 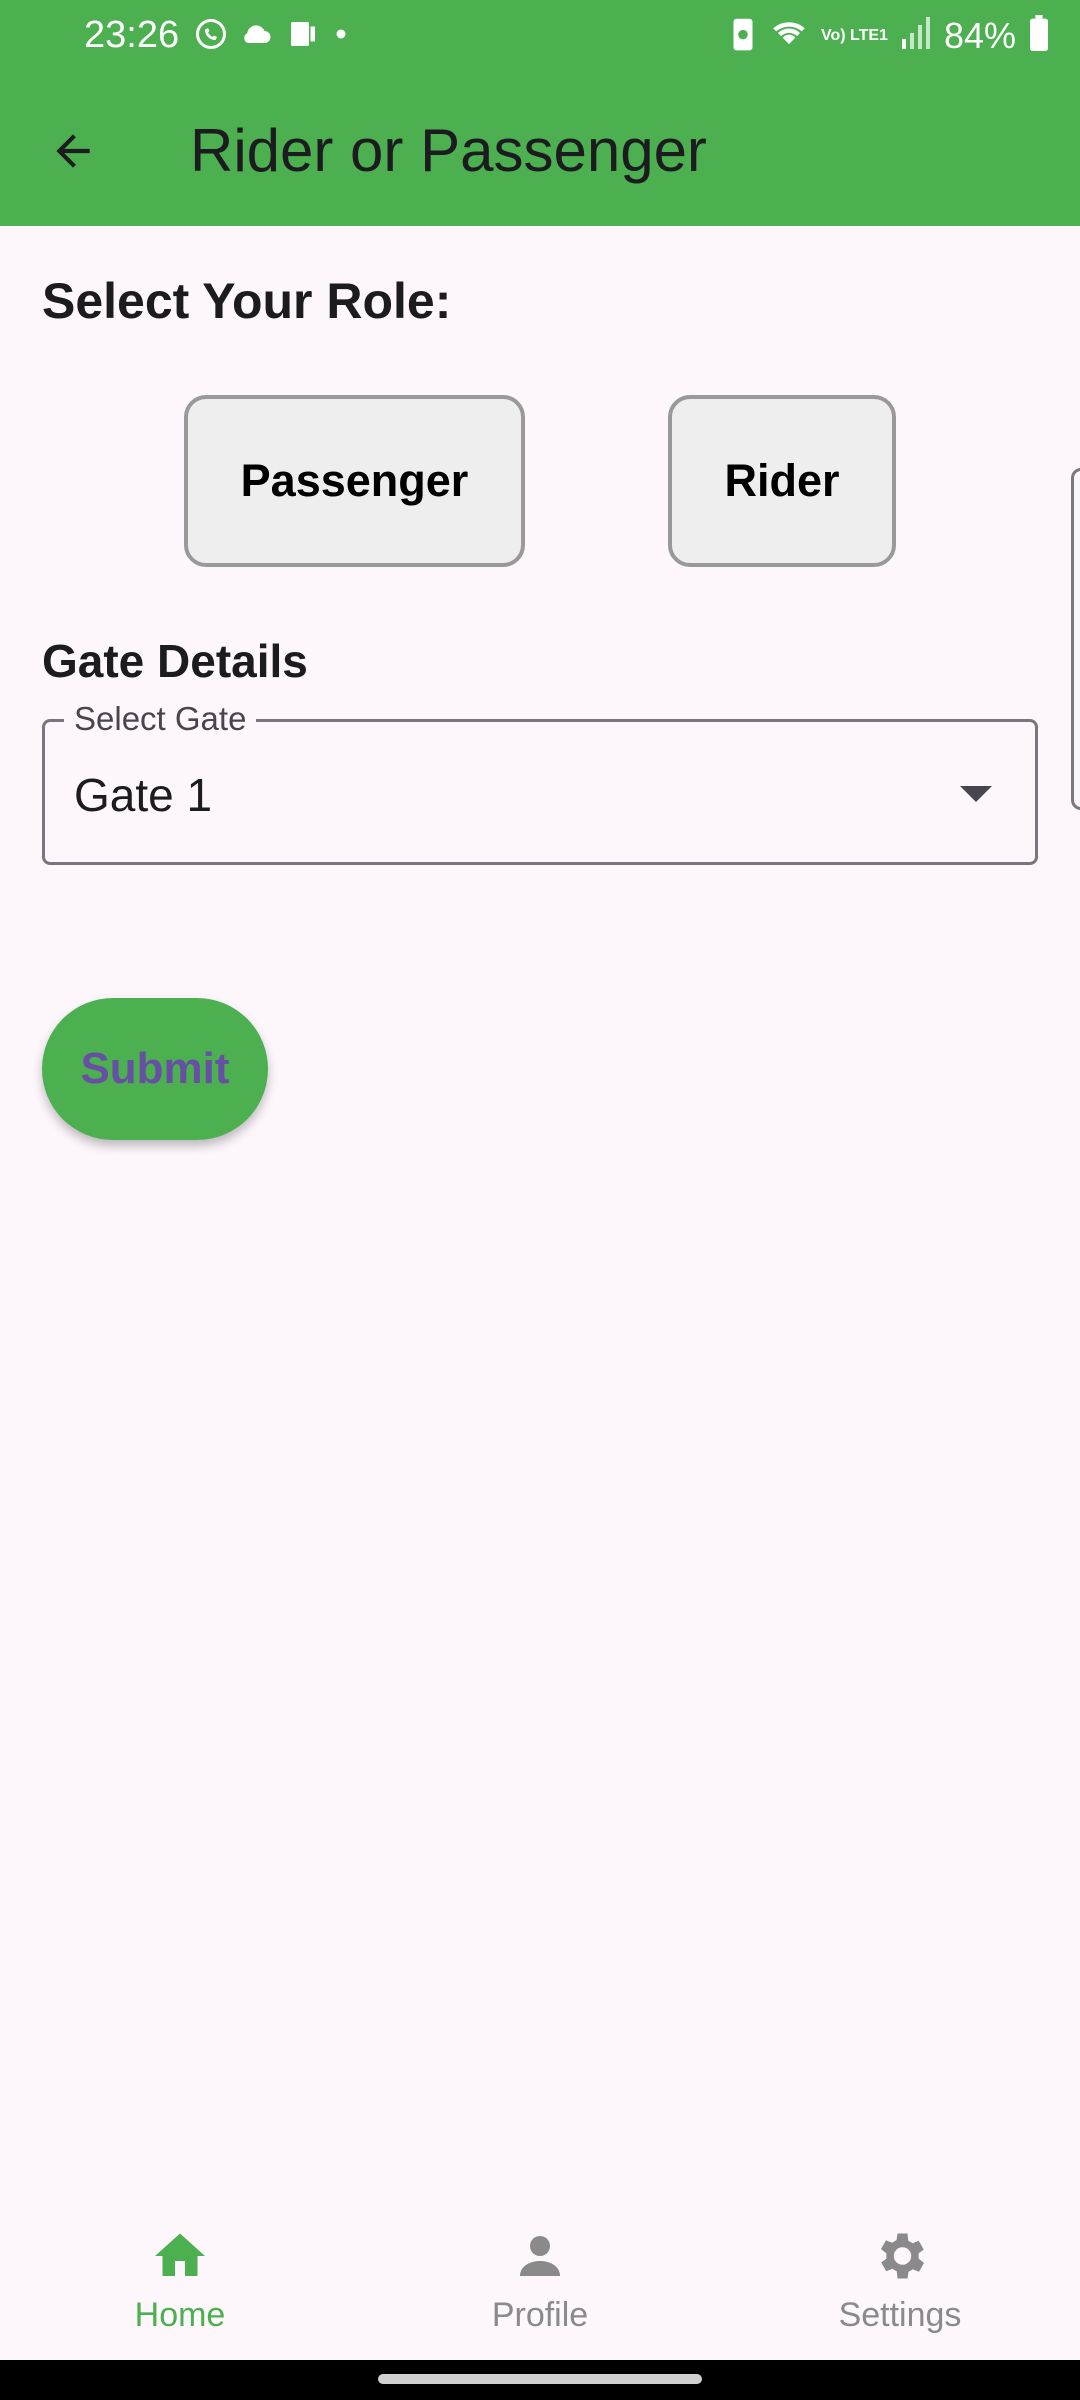 I want to click on whatsapp-icon, so click(x=211, y=36).